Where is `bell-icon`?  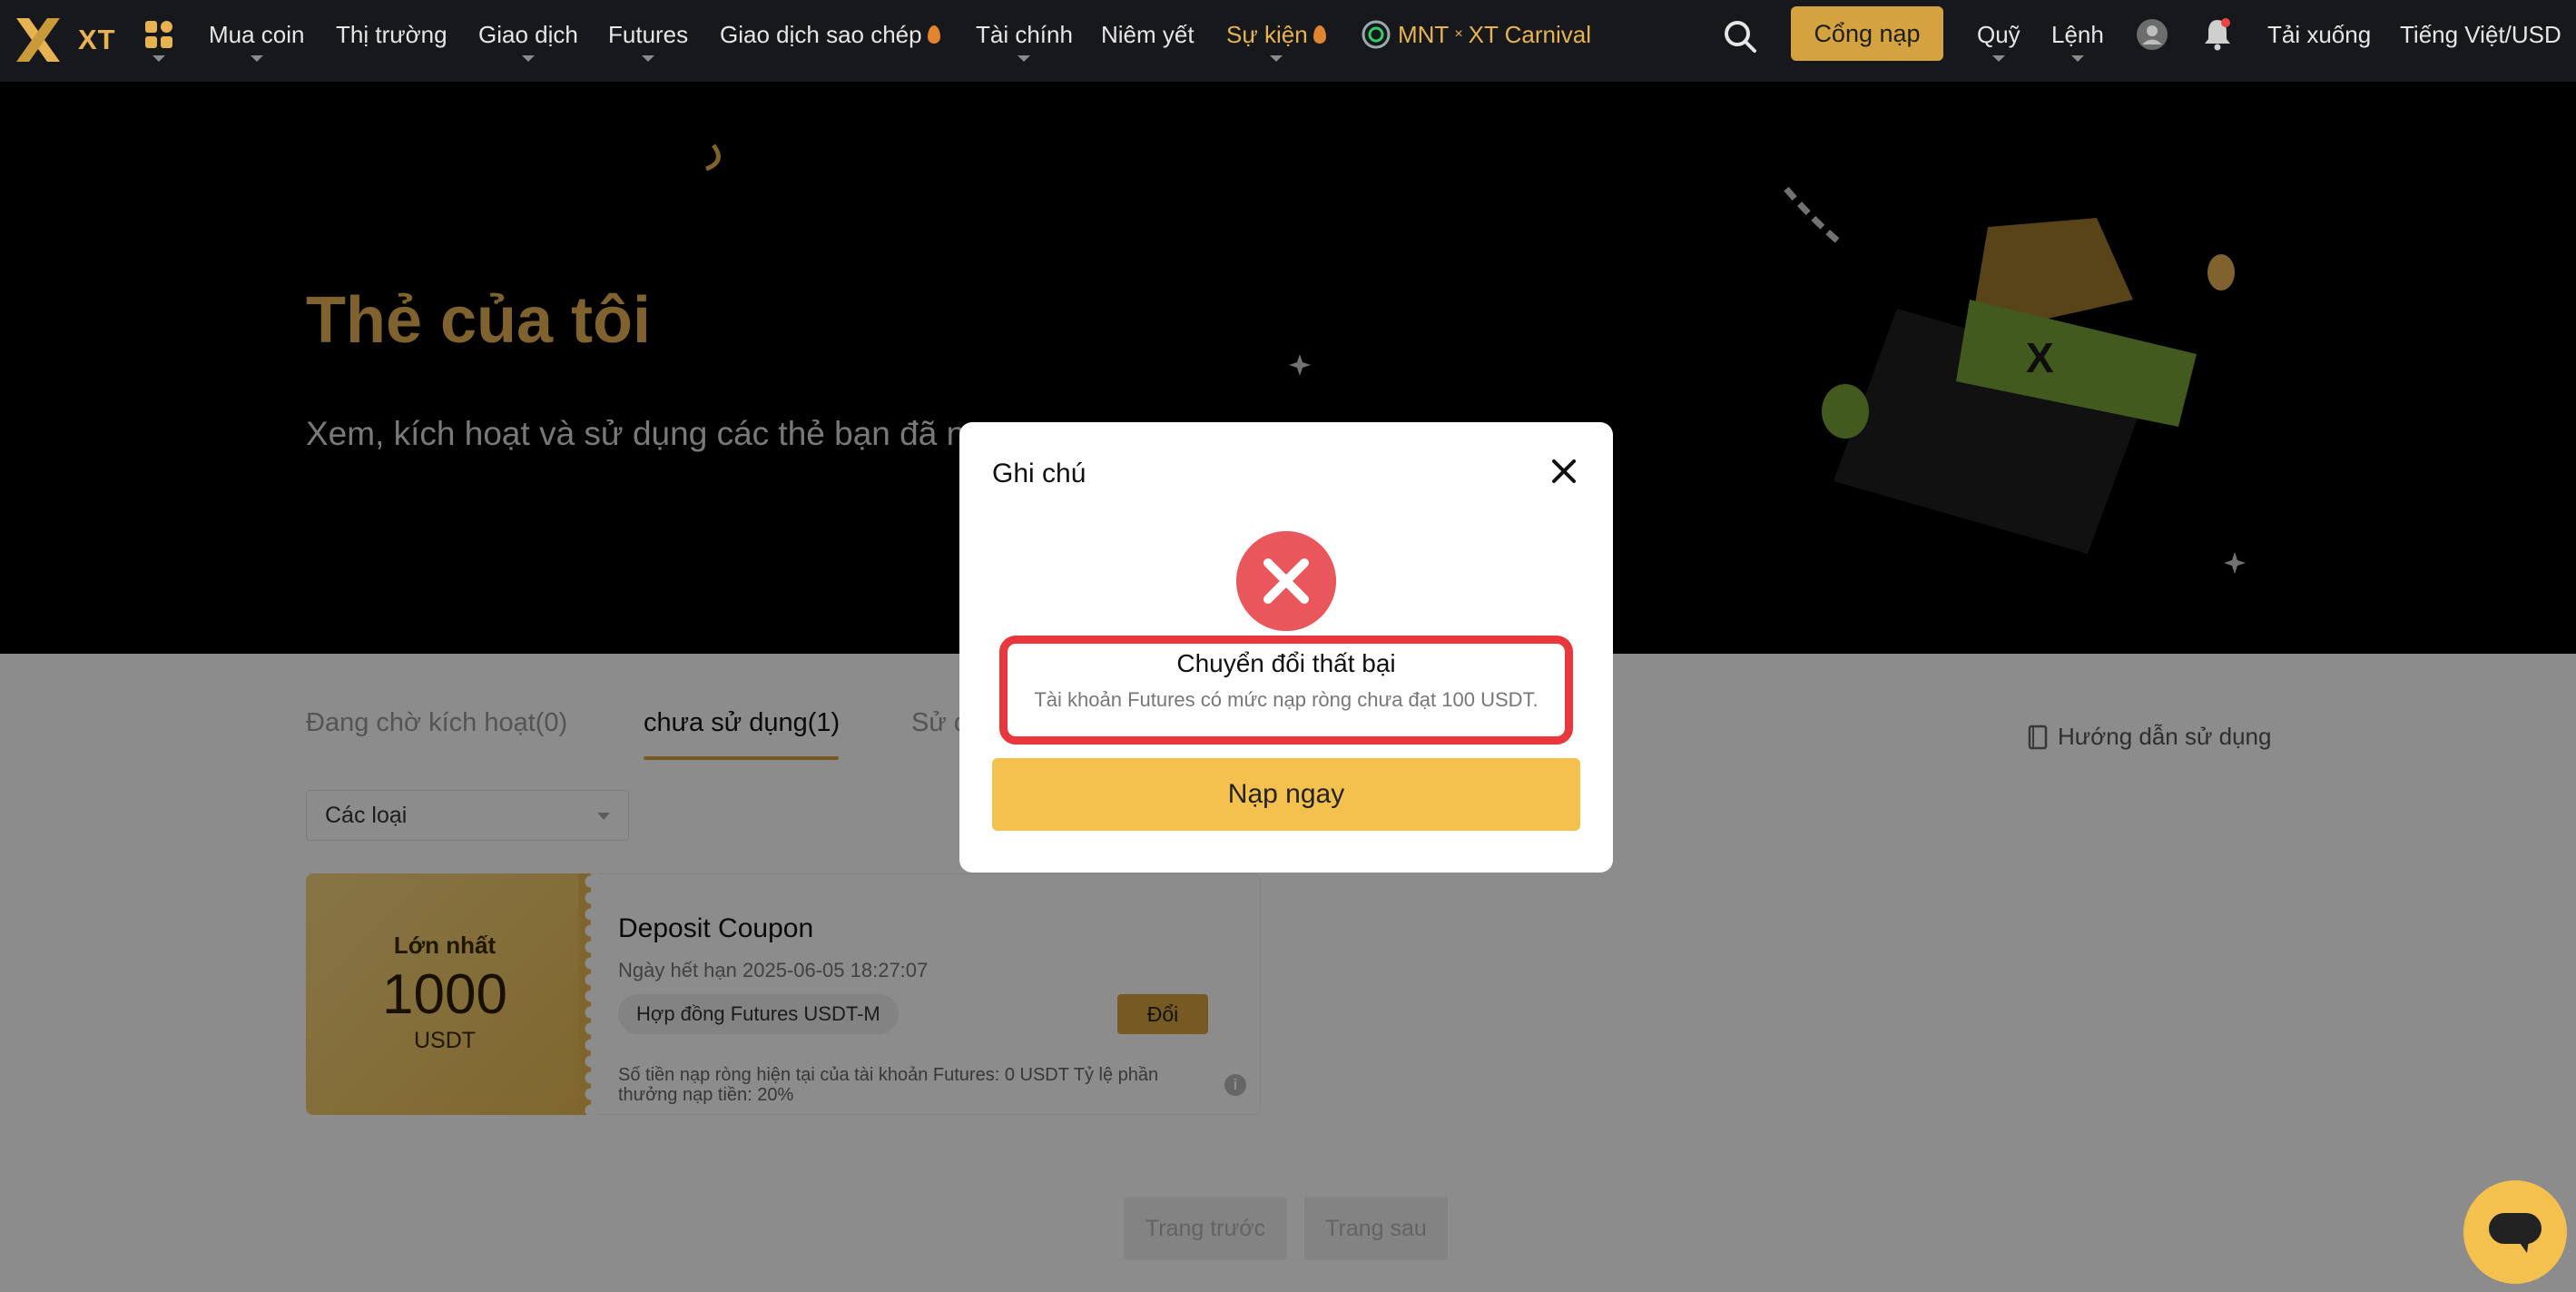
bell-icon is located at coordinates (2217, 33).